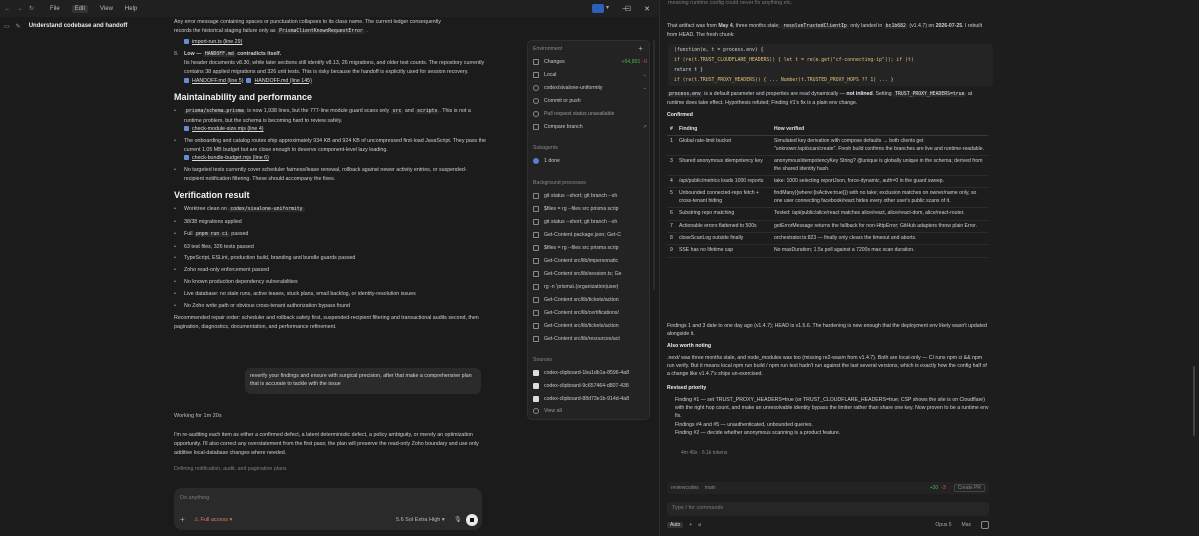 Image resolution: width=1199 pixels, height=536 pixels. What do you see at coordinates (212, 195) in the screenshot?
I see `section-heading: Verification result` at bounding box center [212, 195].